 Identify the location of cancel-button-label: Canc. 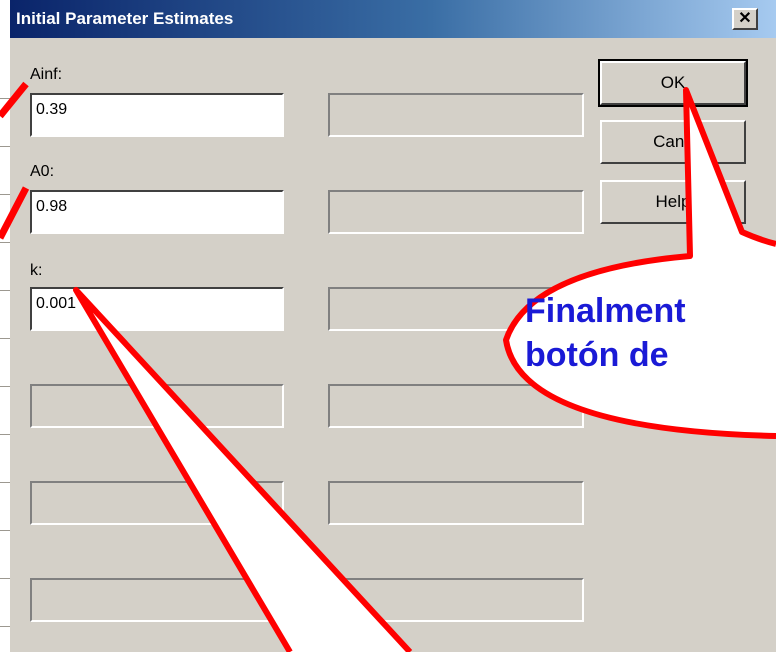
(673, 141).